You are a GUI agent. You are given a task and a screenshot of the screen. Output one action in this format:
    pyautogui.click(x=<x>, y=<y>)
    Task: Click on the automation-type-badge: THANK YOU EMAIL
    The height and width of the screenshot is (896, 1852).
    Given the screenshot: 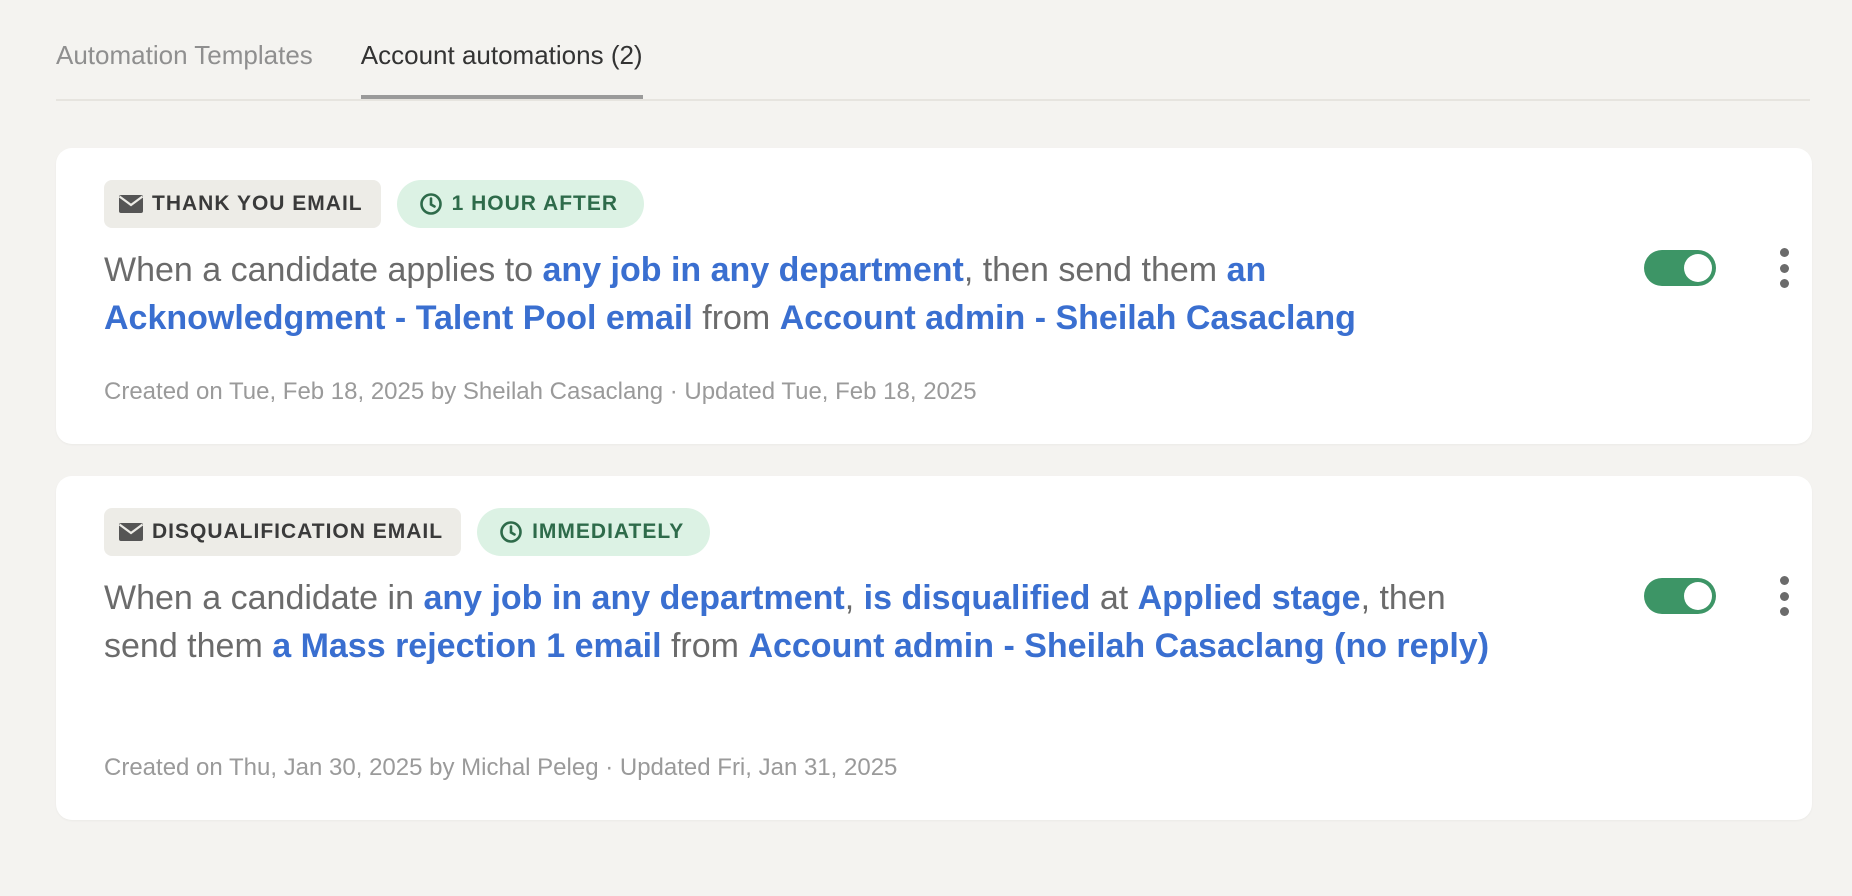 What is the action you would take?
    pyautogui.click(x=242, y=204)
    